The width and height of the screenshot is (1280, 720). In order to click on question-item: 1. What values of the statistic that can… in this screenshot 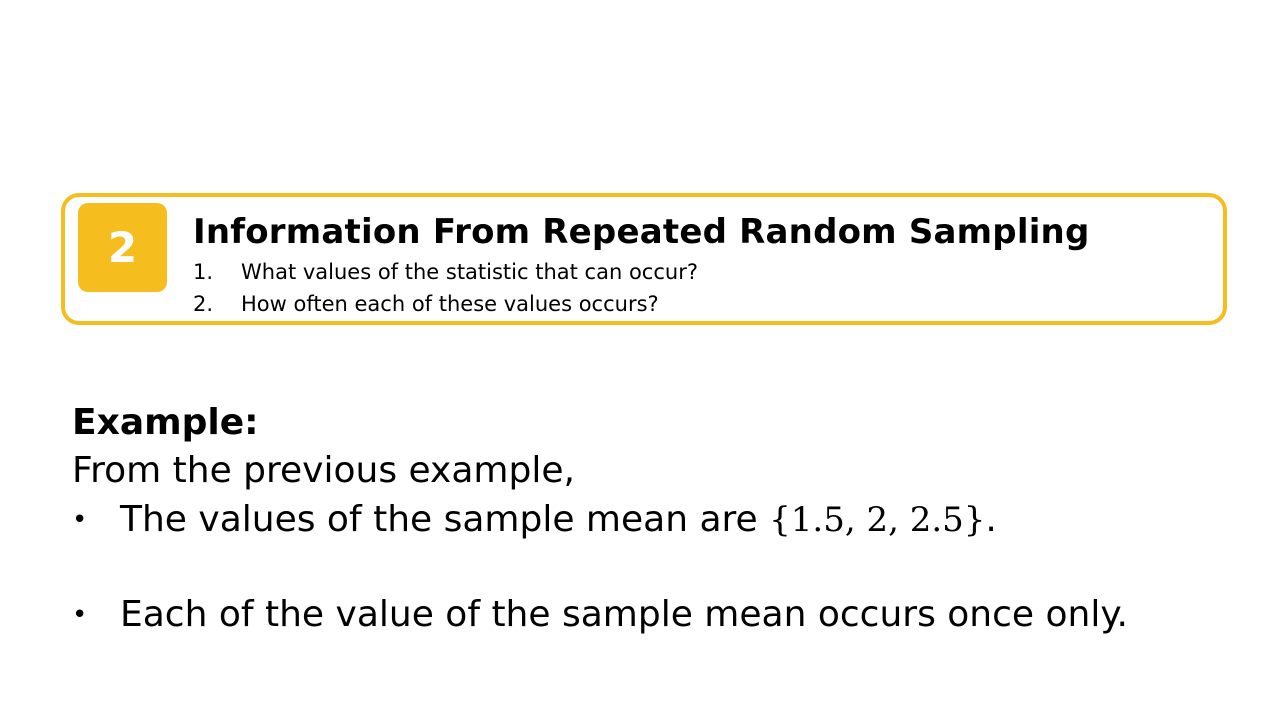, I will do `click(445, 272)`.